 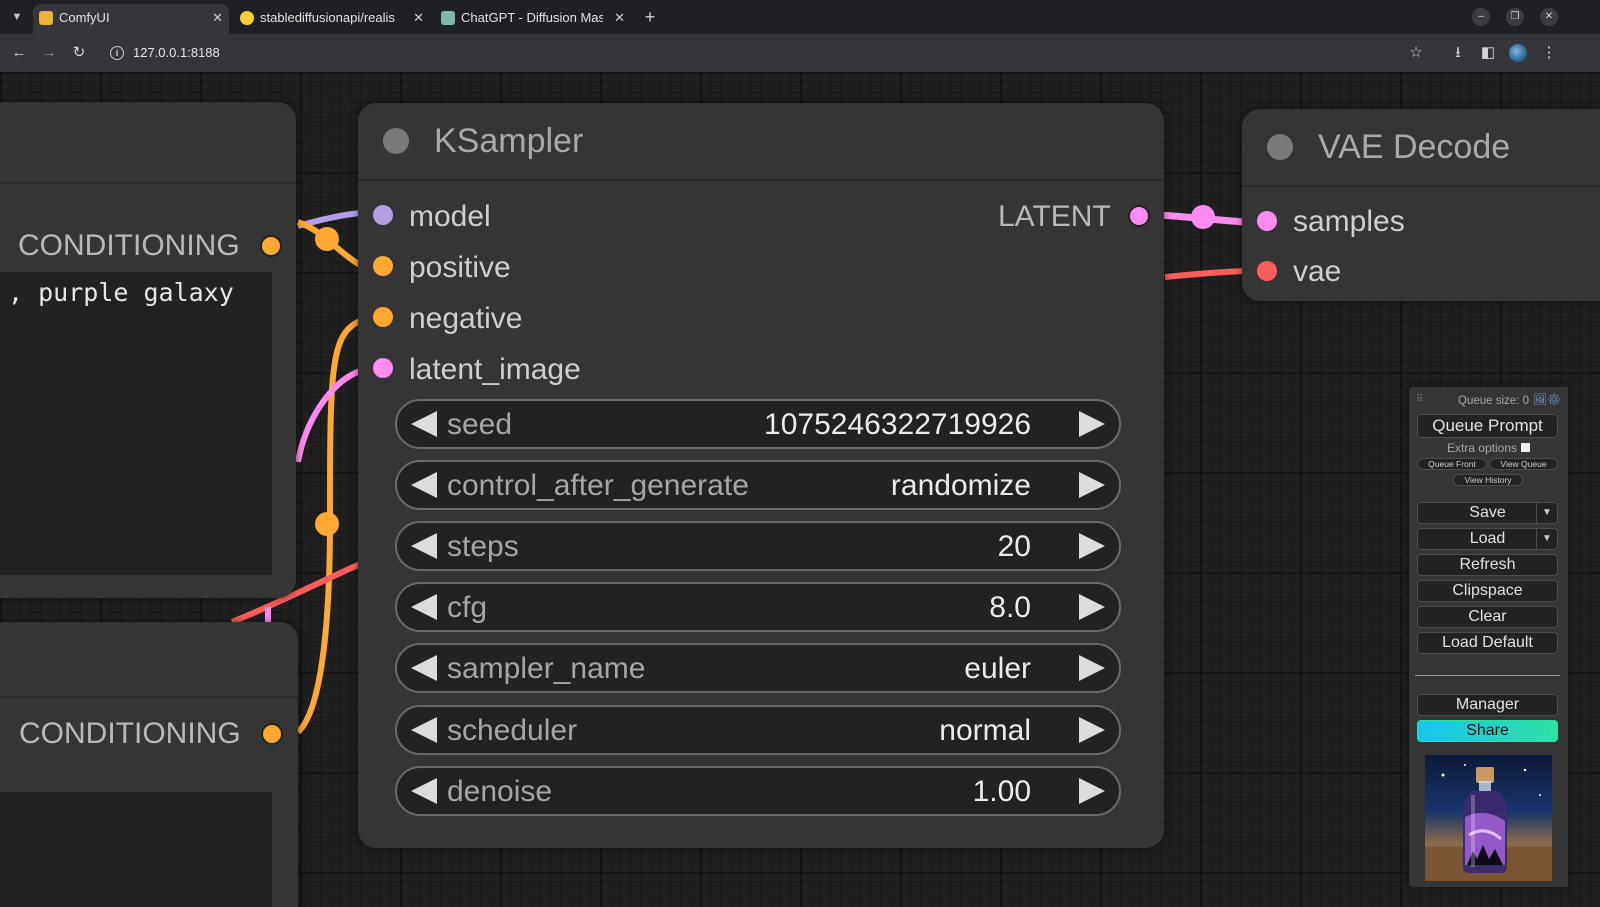 What do you see at coordinates (176, 53) in the screenshot?
I see `address-bar-url: 127.0.0.1:8188` at bounding box center [176, 53].